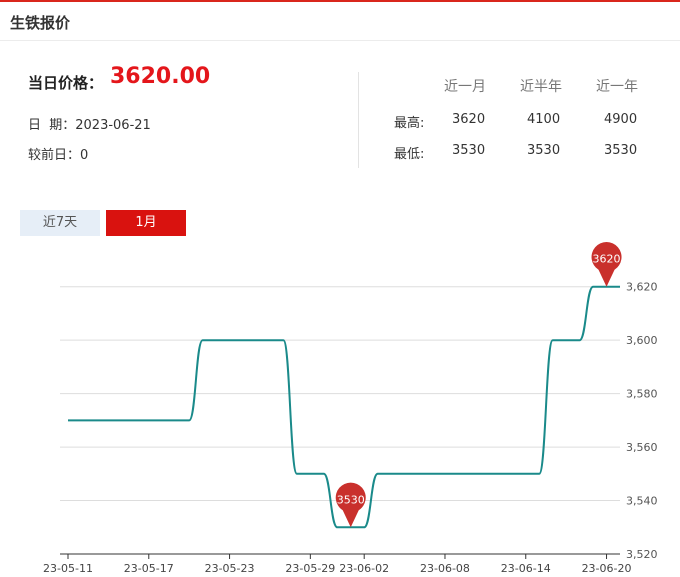  I want to click on change-label: 较前日：, so click(54, 155).